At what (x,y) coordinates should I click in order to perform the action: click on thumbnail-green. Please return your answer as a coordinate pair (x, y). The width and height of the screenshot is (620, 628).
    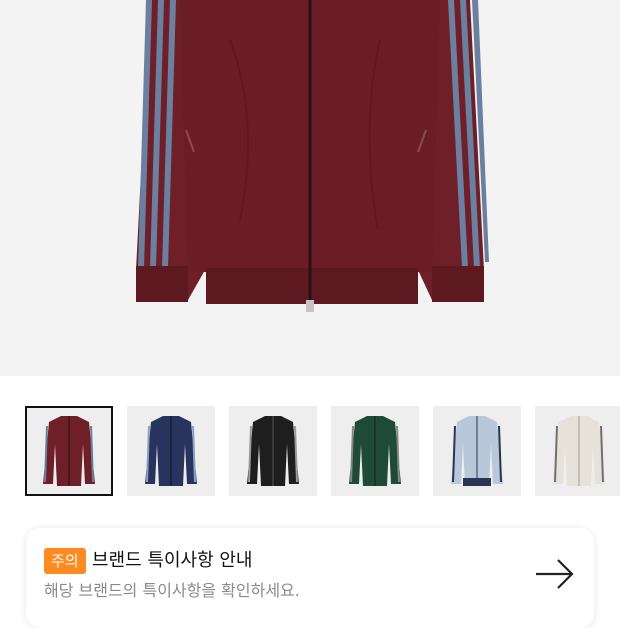
    Looking at the image, I should click on (375, 451).